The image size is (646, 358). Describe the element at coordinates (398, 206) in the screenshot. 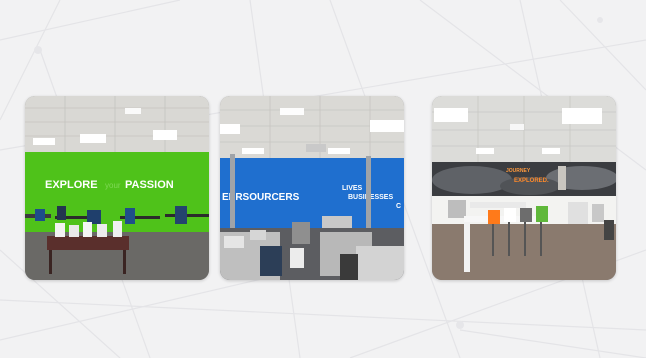

I see `wall-text-c: C` at that location.